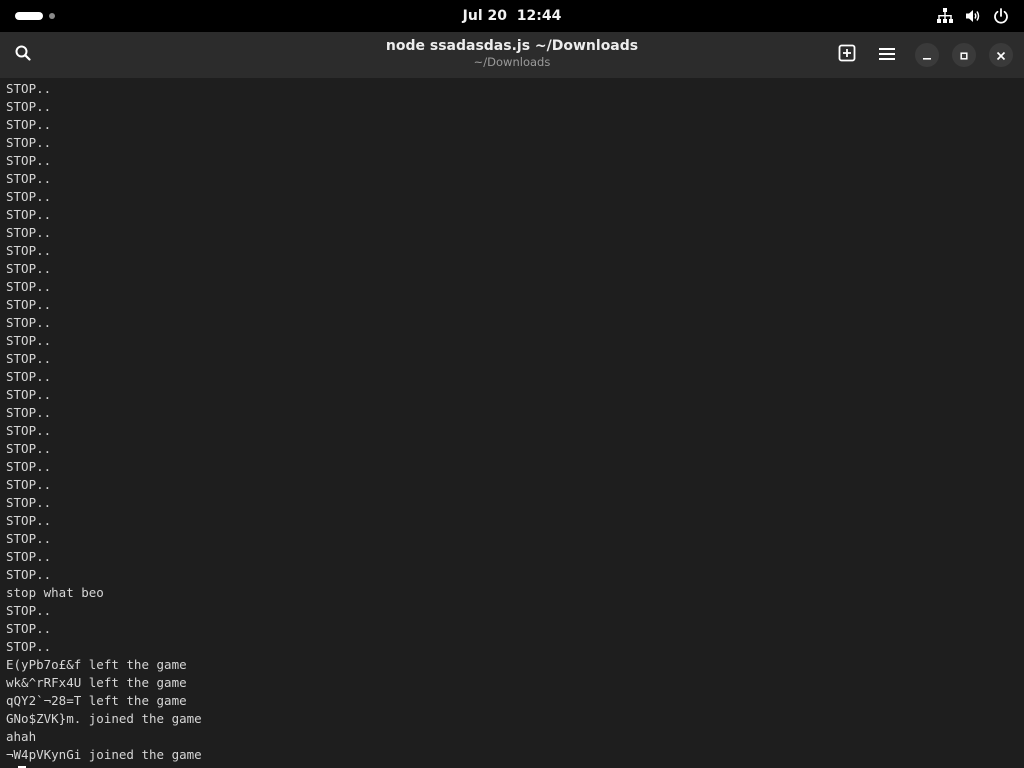 This screenshot has width=1024, height=768. What do you see at coordinates (96, 700) in the screenshot?
I see `terminal-line: qQY2`¬28=T left the game` at bounding box center [96, 700].